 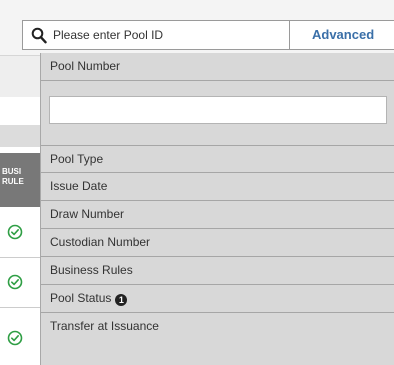 I want to click on pool-search-bar: Advanced, so click(x=208, y=35).